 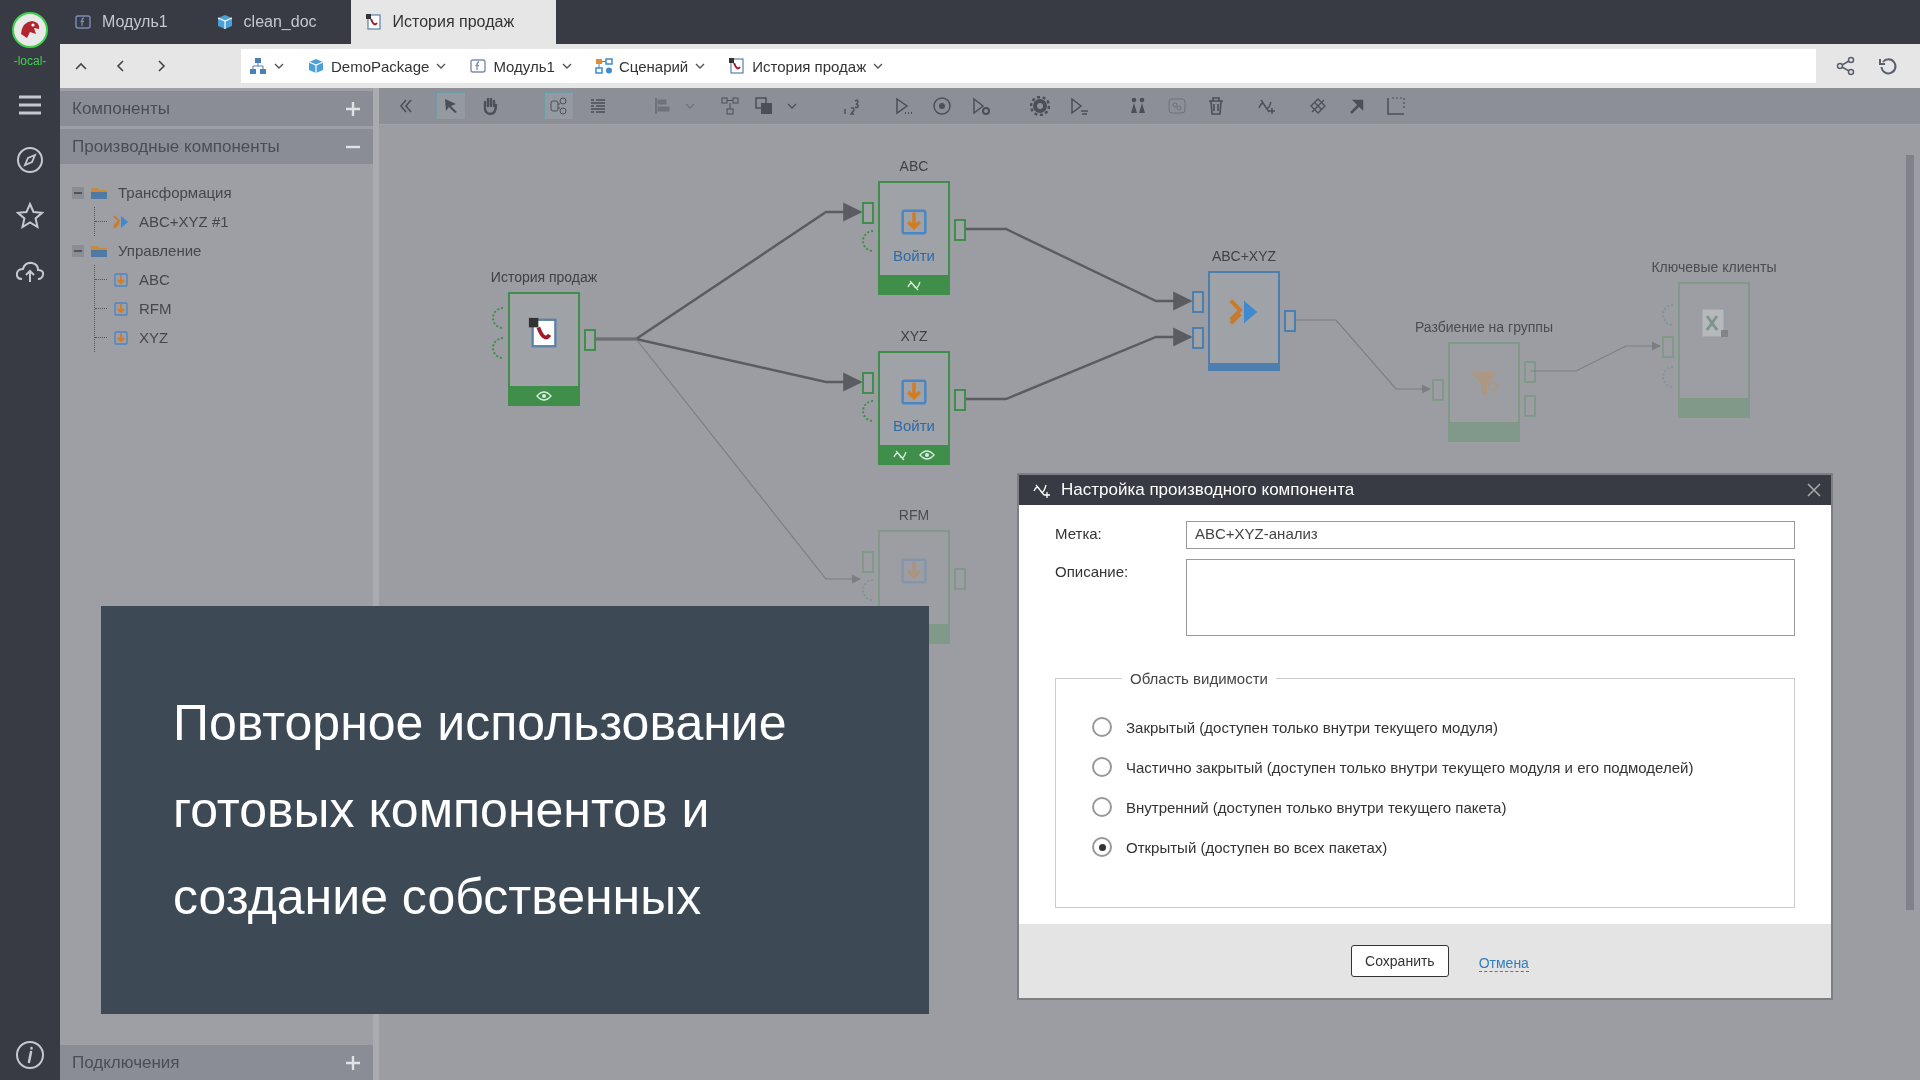 What do you see at coordinates (155, 308) in the screenshot?
I see `tree-item: RFM` at bounding box center [155, 308].